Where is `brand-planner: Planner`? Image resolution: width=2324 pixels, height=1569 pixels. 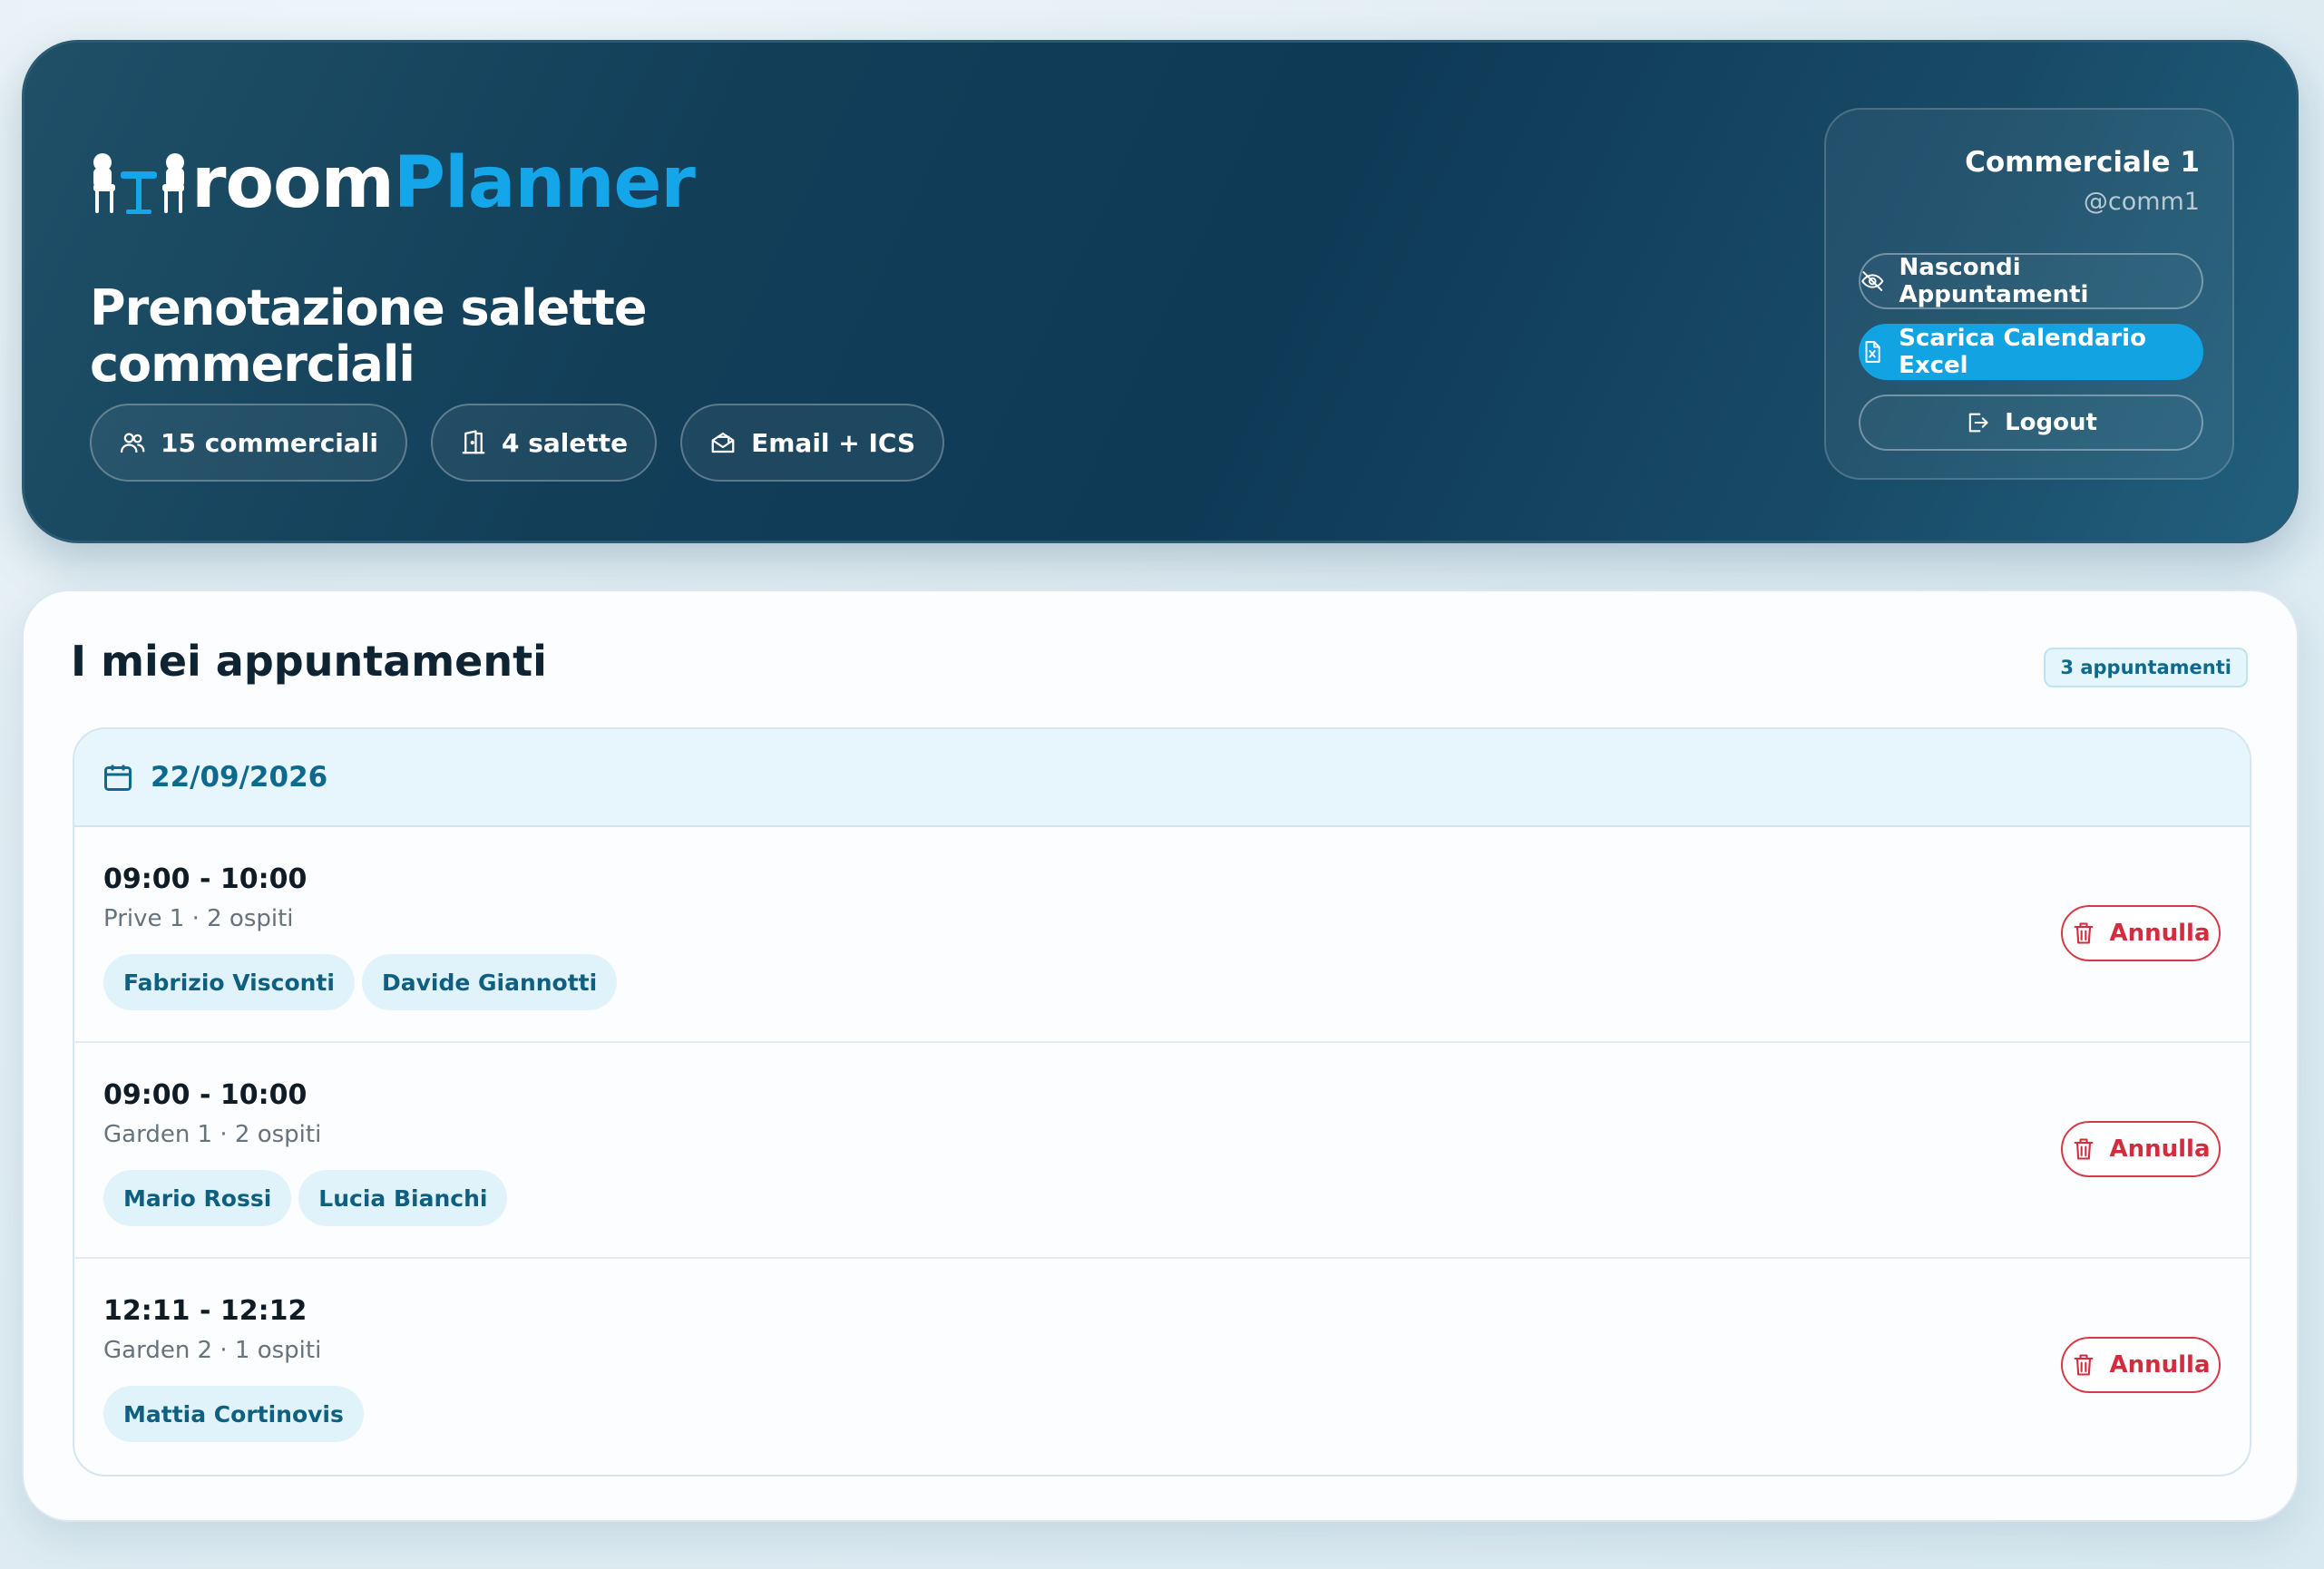
brand-planner: Planner is located at coordinates (544, 183).